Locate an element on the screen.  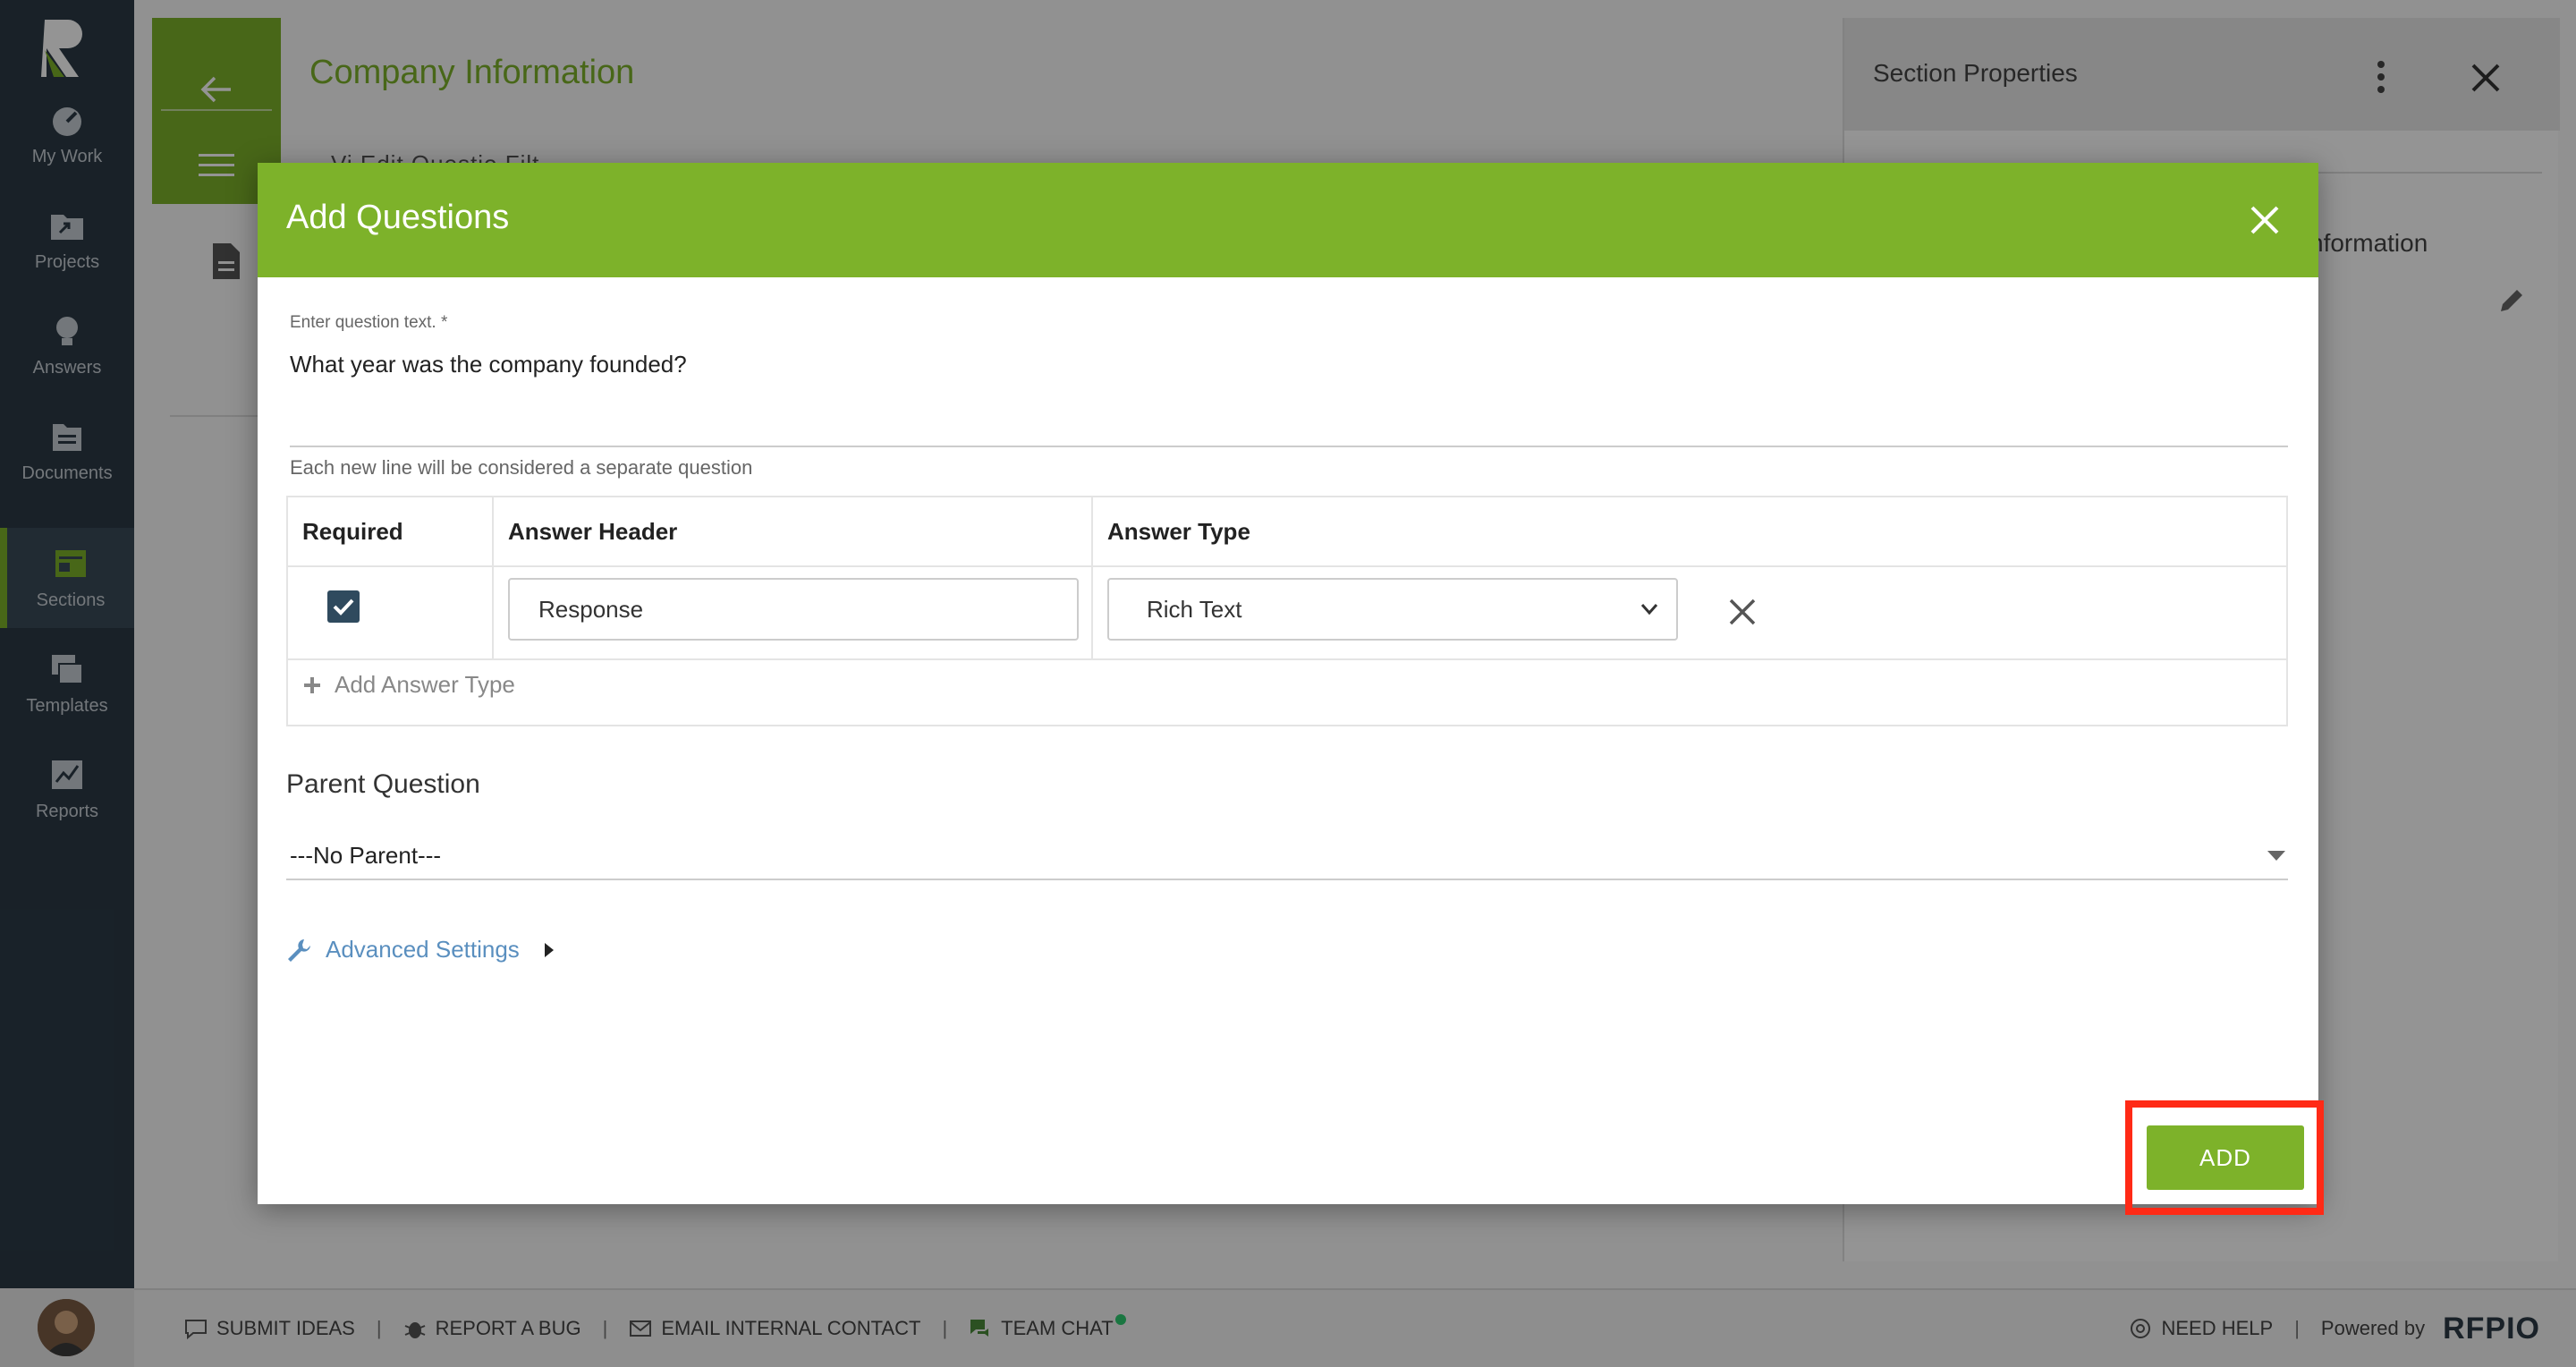
required-checkbox is located at coordinates (343, 607).